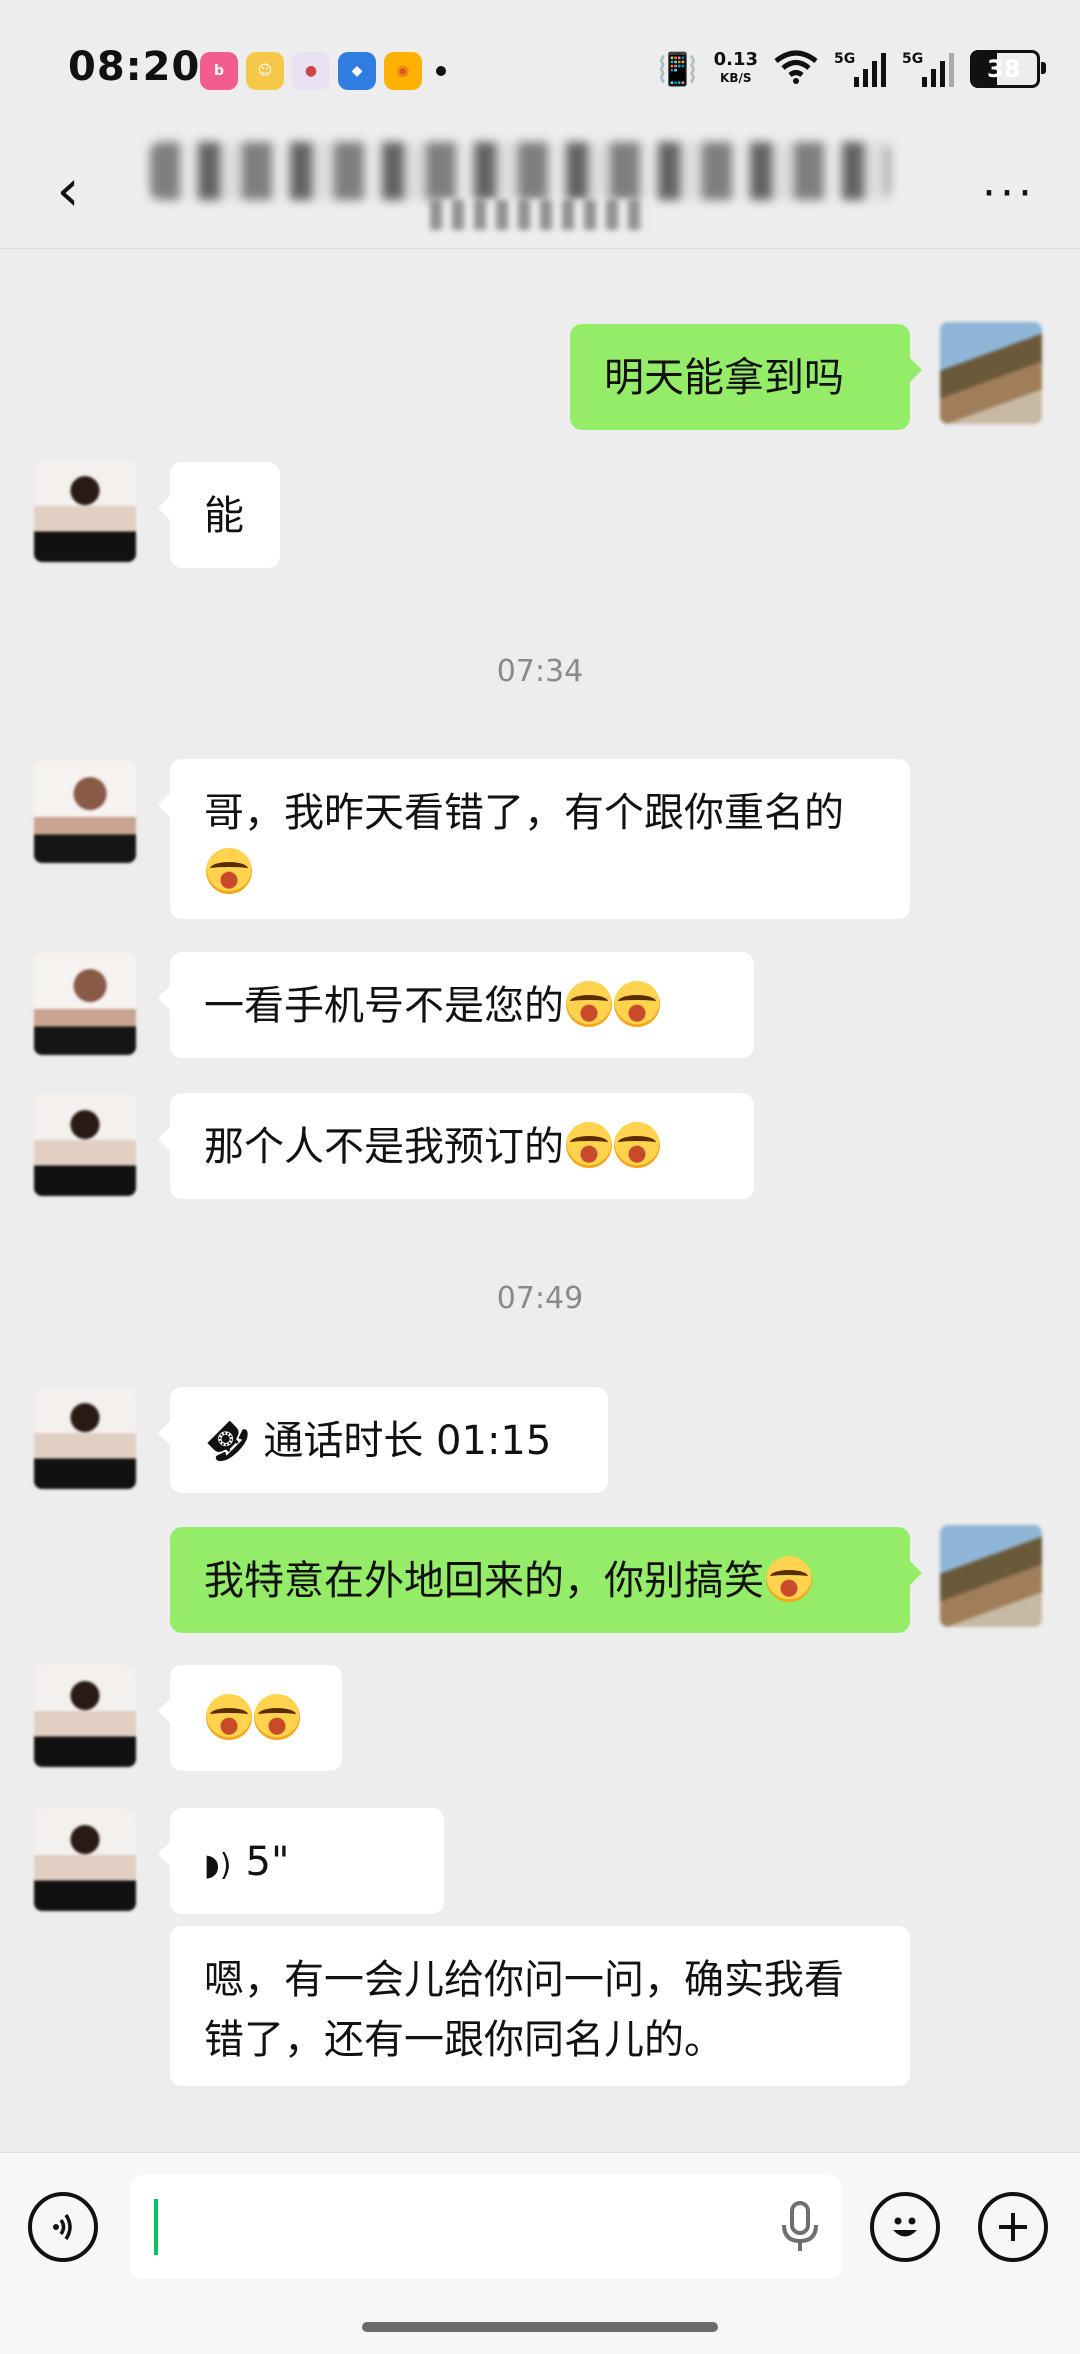  I want to click on bilibili-icon: b, so click(219, 71).